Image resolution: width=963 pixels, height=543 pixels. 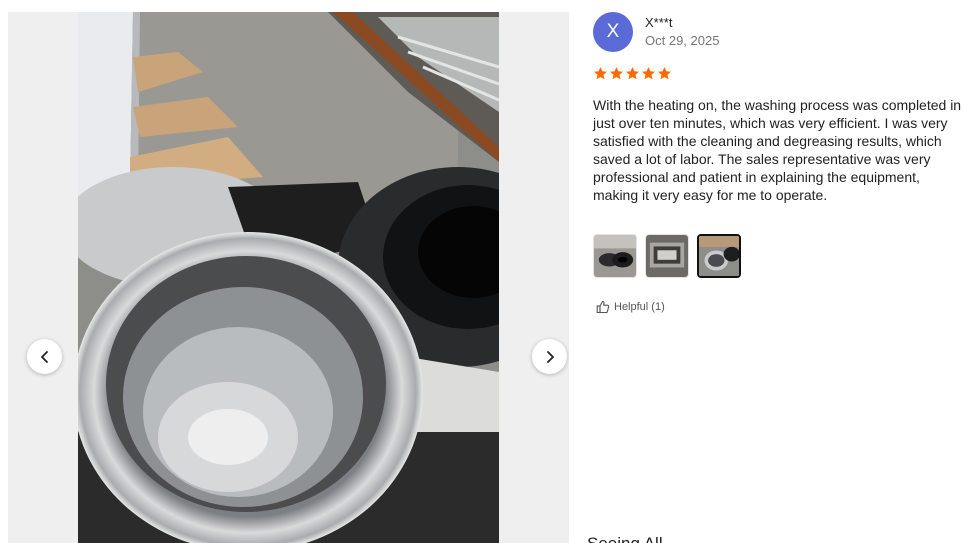 I want to click on thumbs-up-icon, so click(x=603, y=307).